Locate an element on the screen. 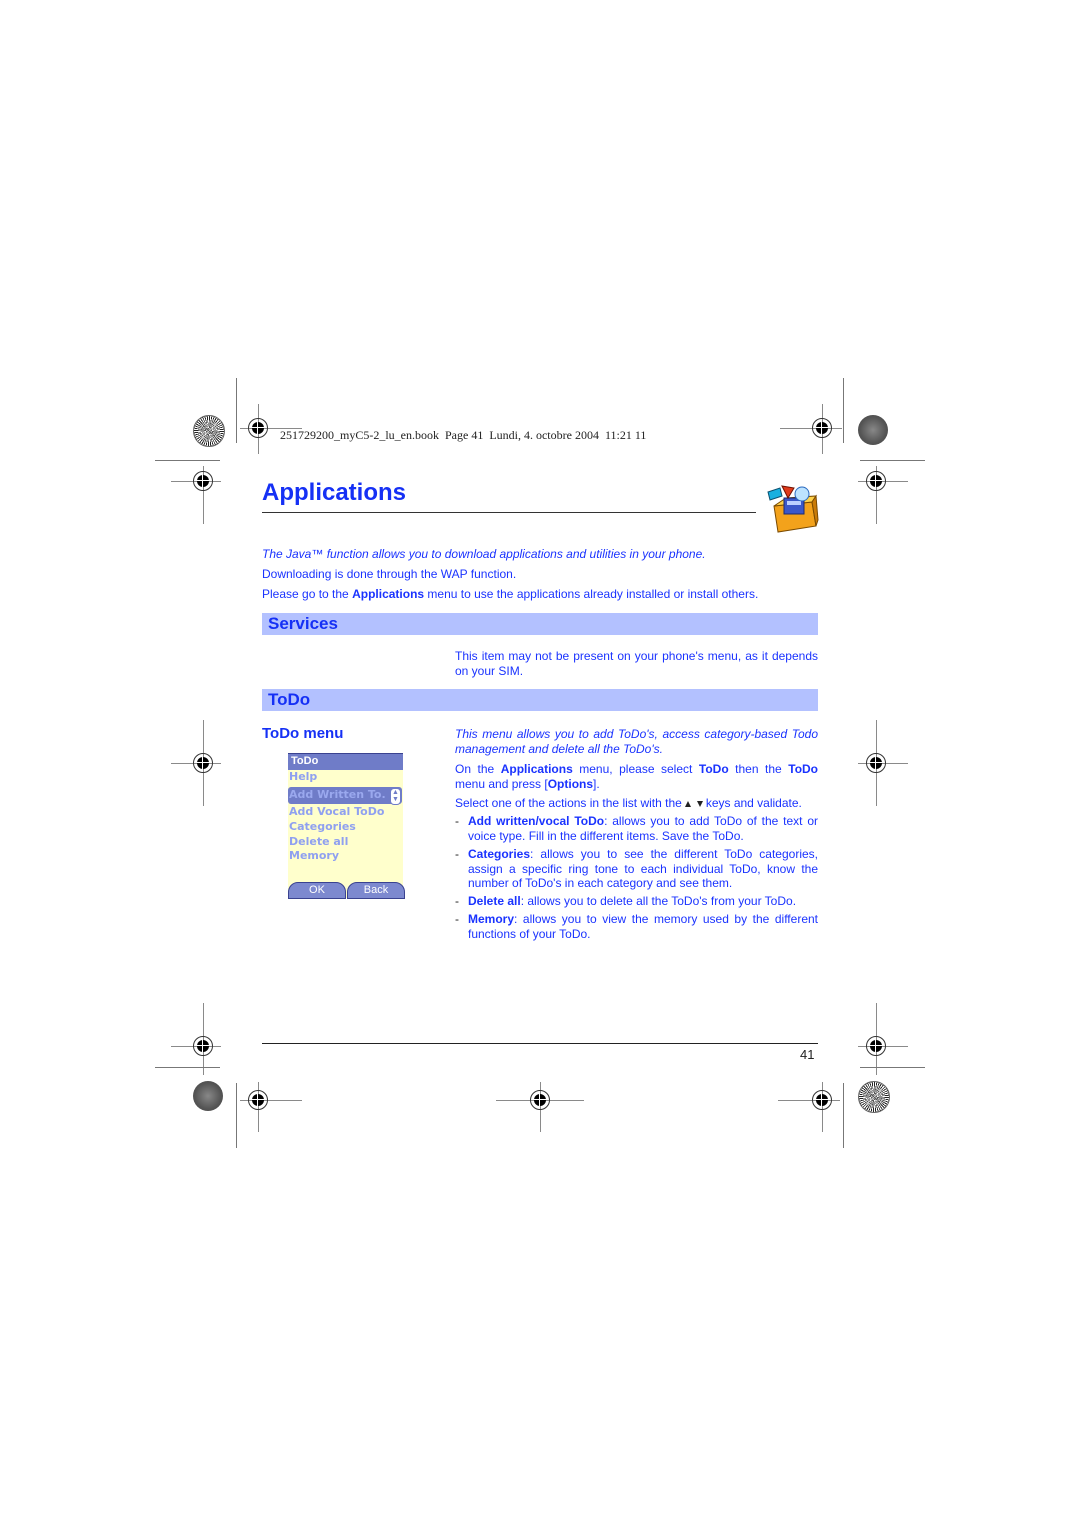  bullet-term: Delete all is located at coordinates (494, 901).